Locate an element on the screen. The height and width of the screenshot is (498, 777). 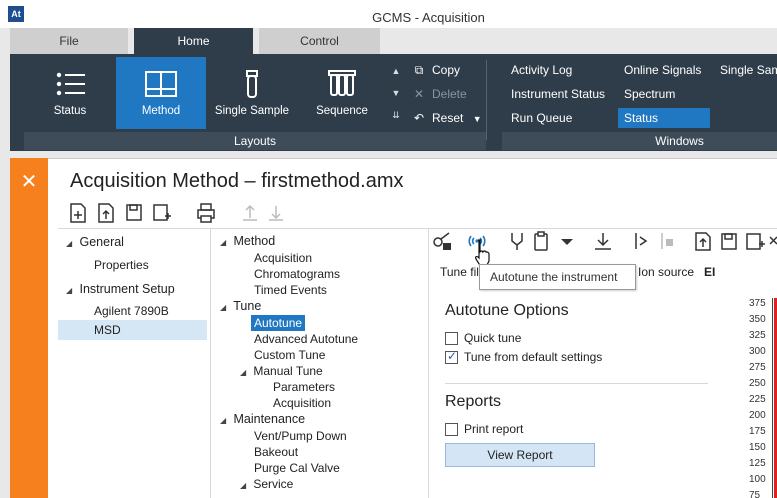
maintenance-service-label: Service is located at coordinates (273, 484).